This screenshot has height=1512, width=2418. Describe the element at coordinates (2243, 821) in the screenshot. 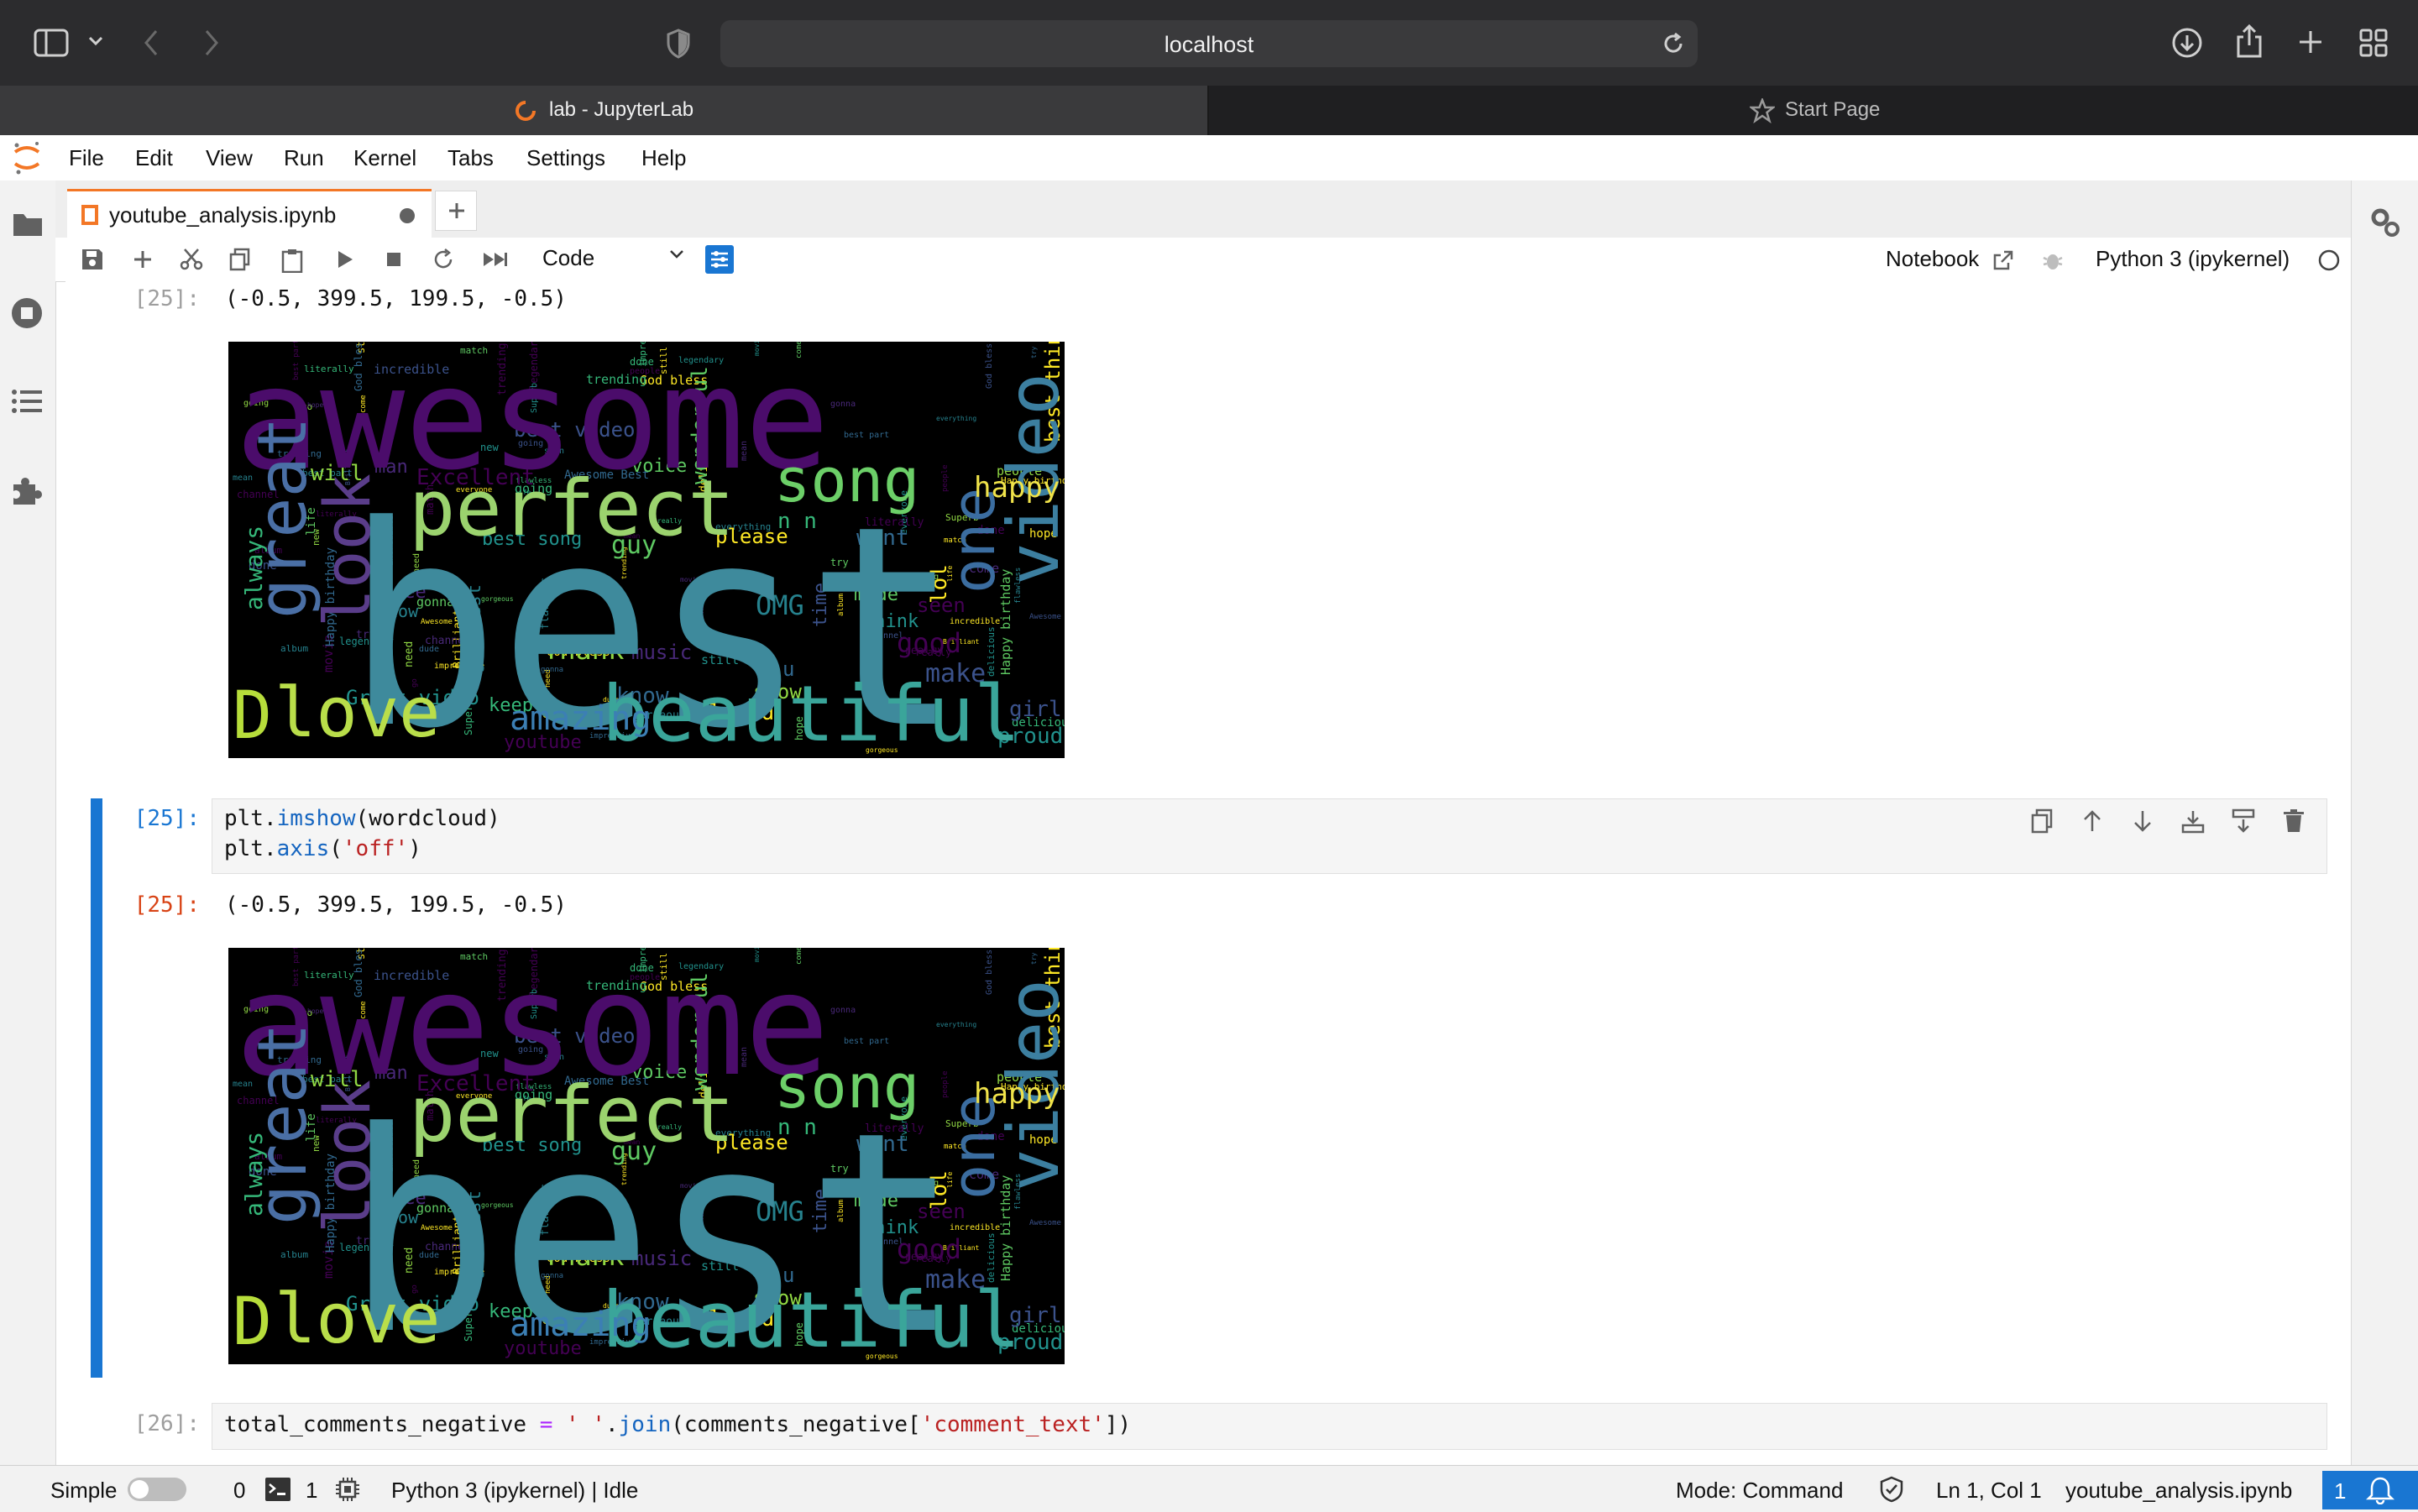

I see `insert-below-icon` at that location.